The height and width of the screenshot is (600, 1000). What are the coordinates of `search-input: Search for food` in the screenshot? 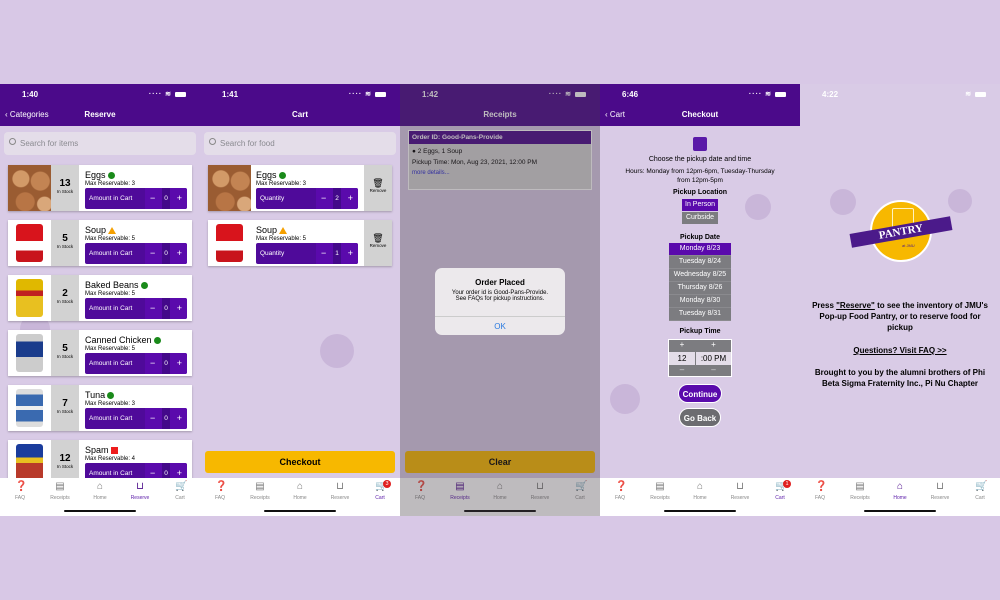 It's located at (300, 143).